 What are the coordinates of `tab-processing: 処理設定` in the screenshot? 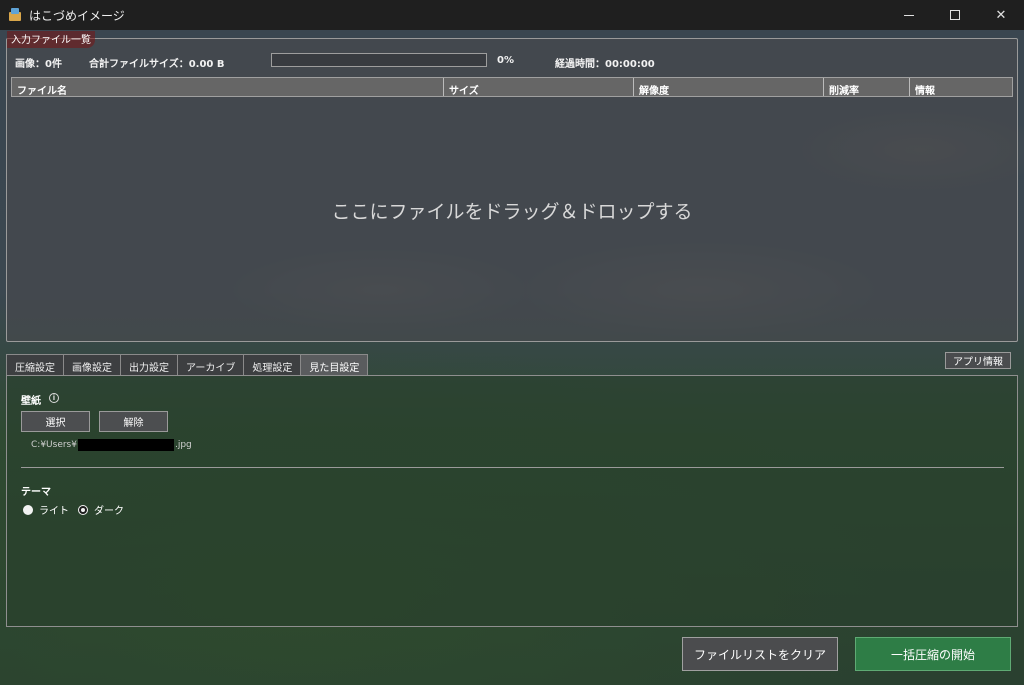 It's located at (272, 364).